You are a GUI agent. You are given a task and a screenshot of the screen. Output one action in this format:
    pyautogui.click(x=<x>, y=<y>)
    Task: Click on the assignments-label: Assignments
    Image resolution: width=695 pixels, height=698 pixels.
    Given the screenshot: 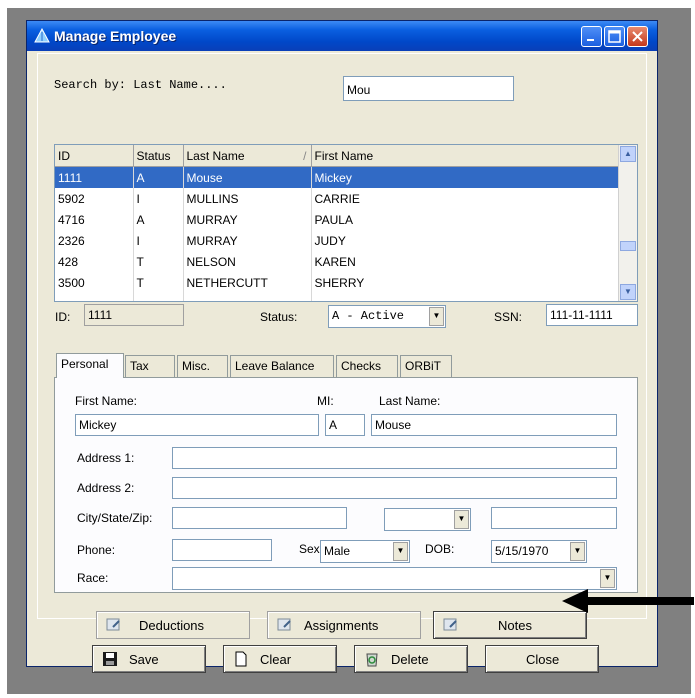 What is the action you would take?
    pyautogui.click(x=341, y=625)
    